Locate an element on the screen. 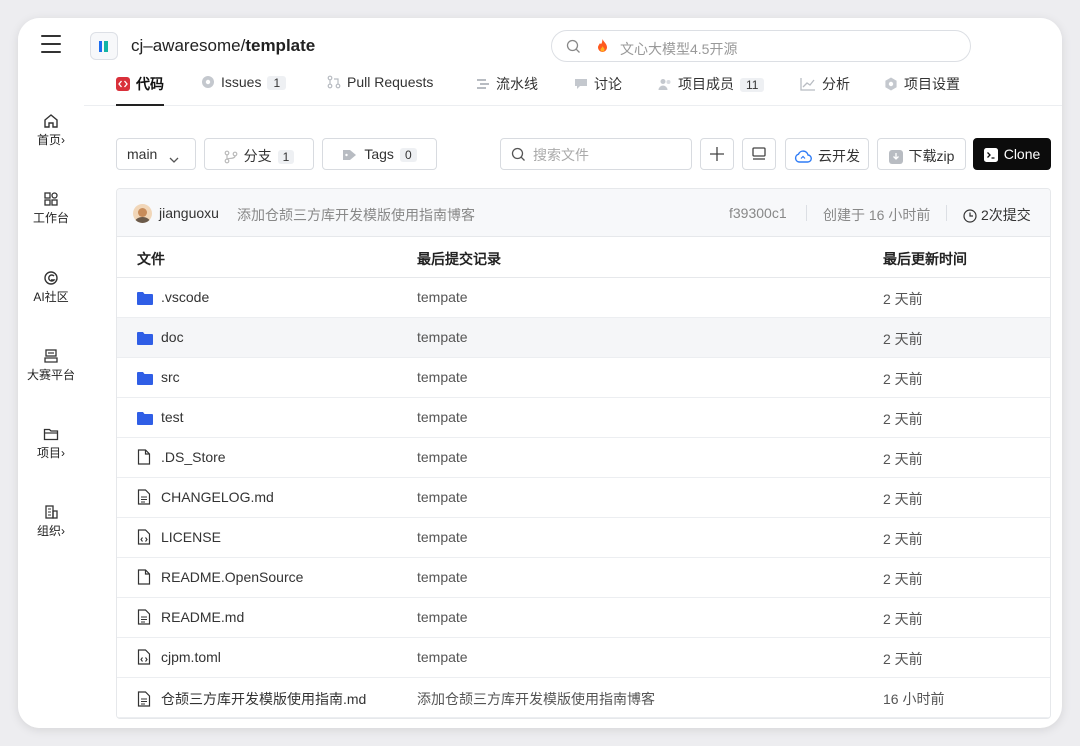 This screenshot has height=746, width=1080. avatar is located at coordinates (142, 213).